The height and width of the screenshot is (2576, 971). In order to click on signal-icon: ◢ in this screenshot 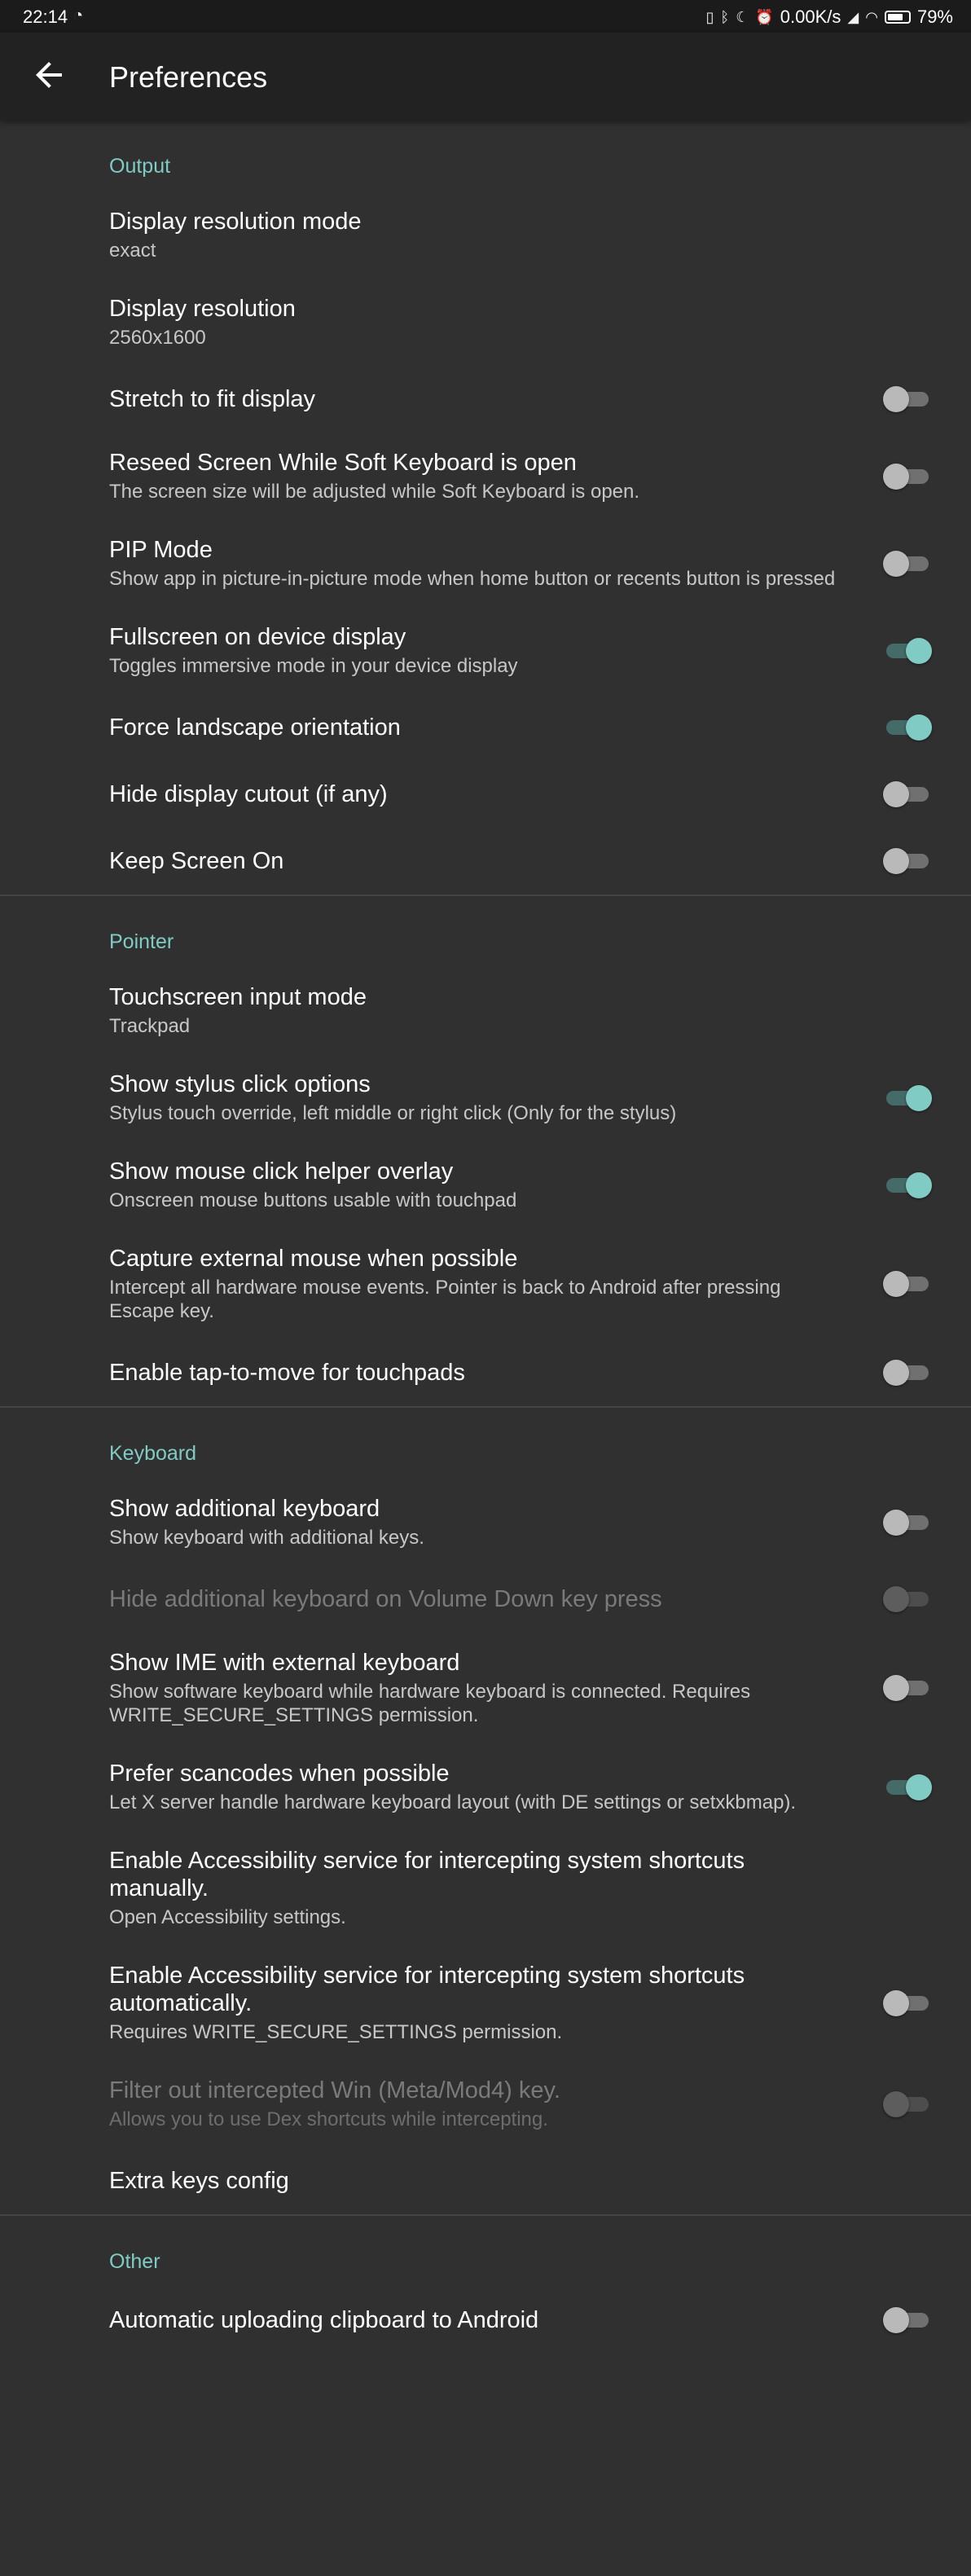, I will do `click(853, 16)`.